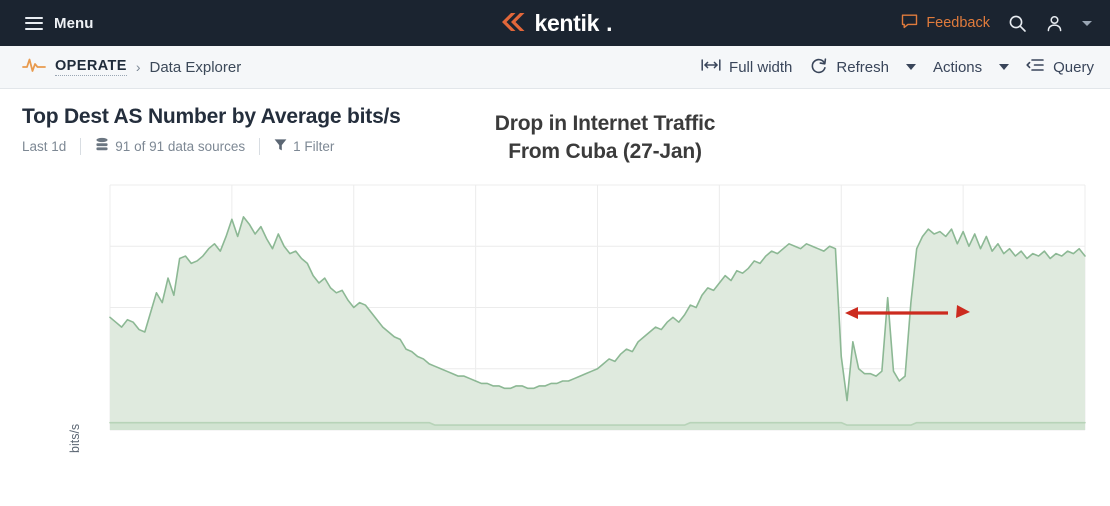 This screenshot has height=506, width=1110. I want to click on operate-pulse-icon, so click(34, 67).